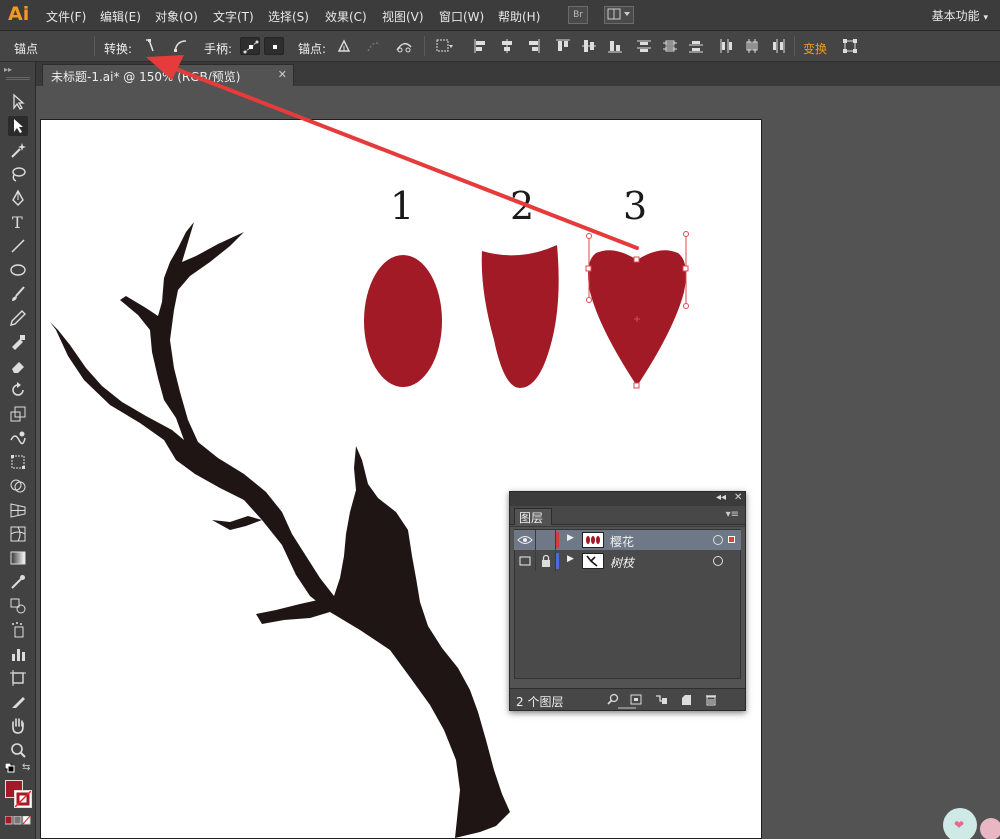  What do you see at coordinates (578, 15) in the screenshot?
I see `bridge-button: Br` at bounding box center [578, 15].